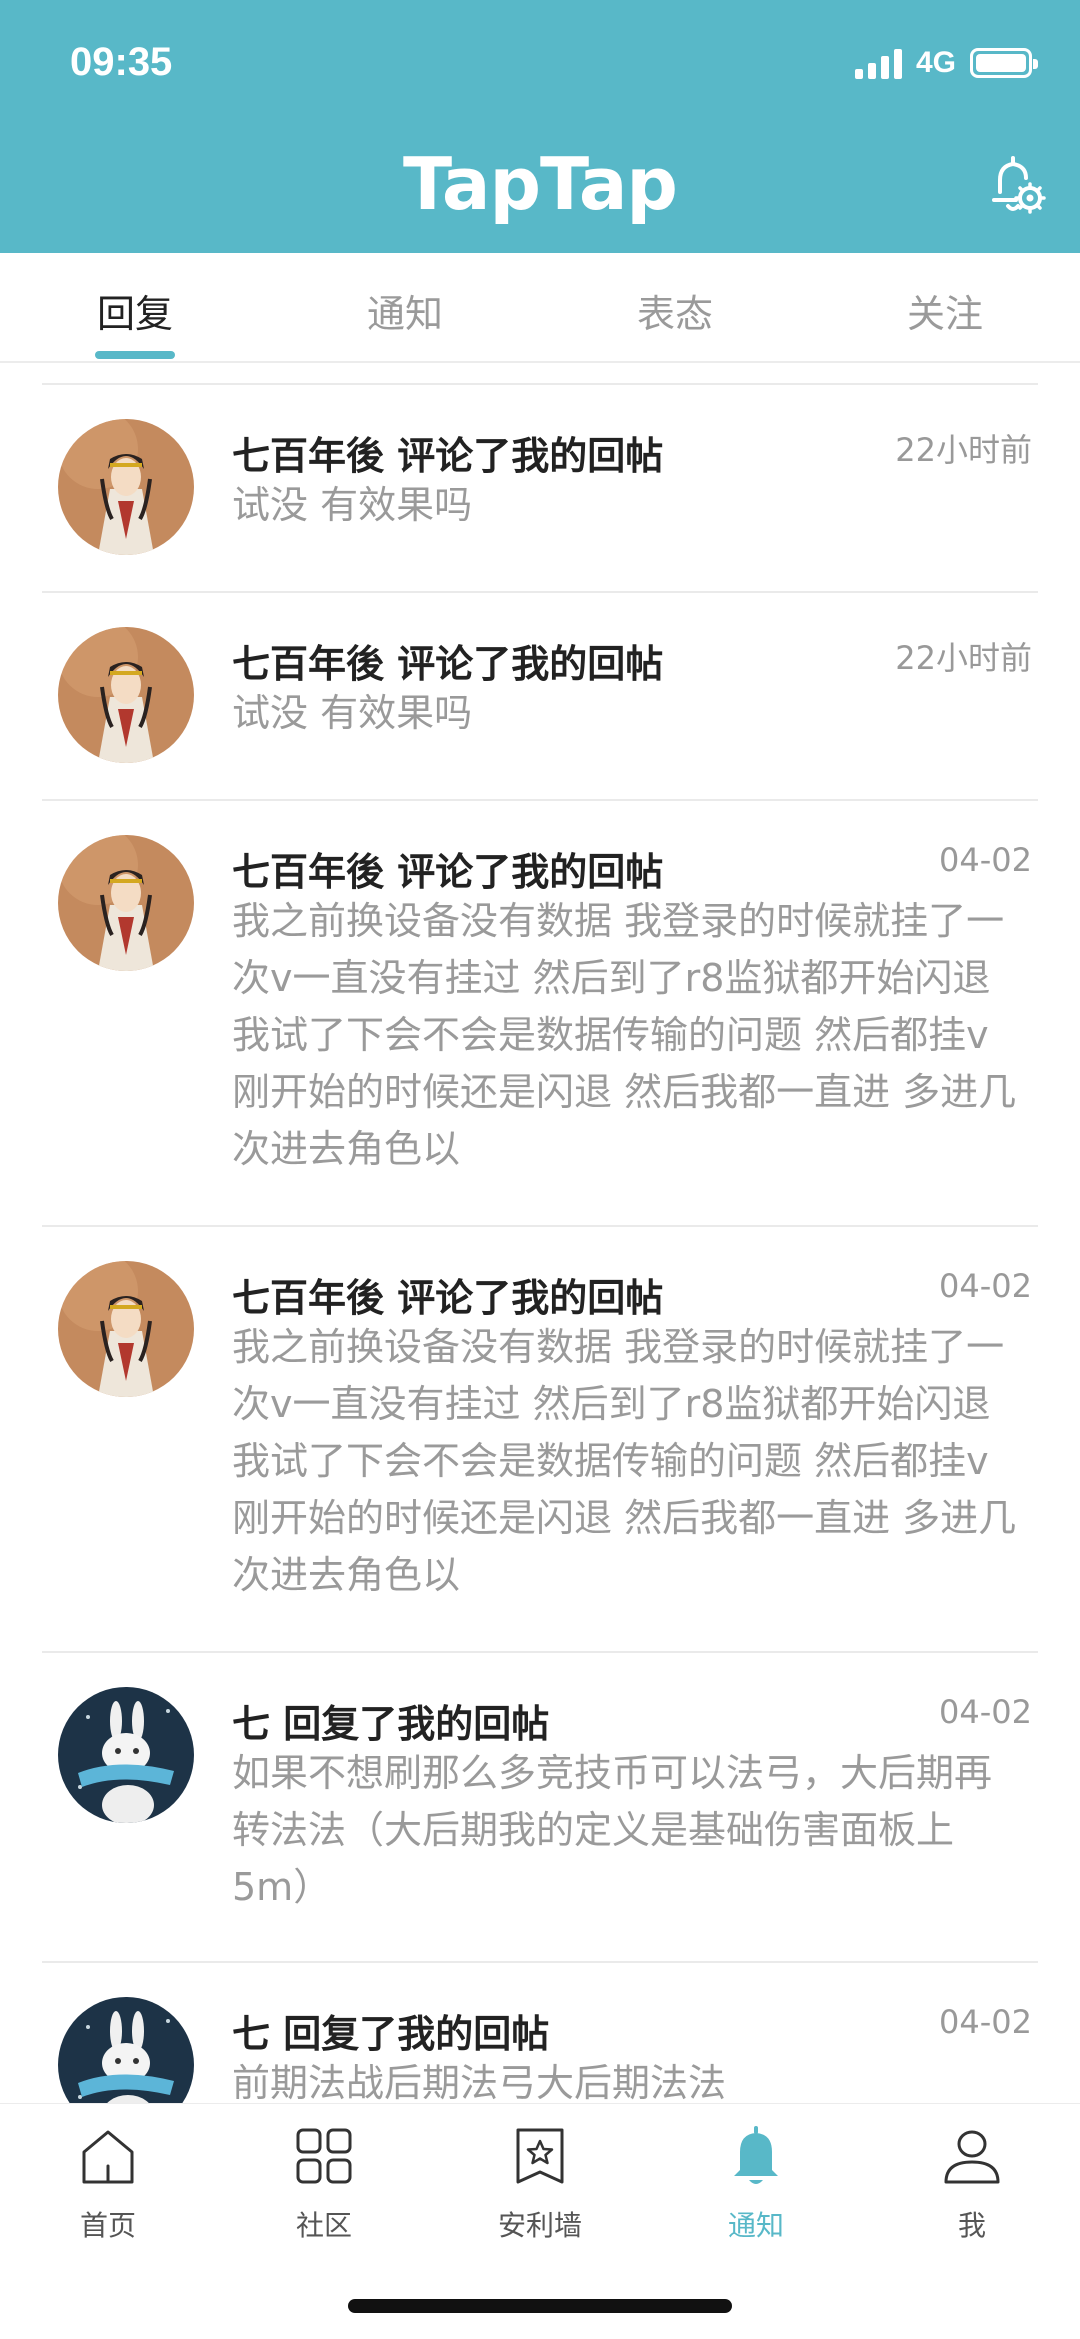 The image size is (1080, 2339). Describe the element at coordinates (540, 184) in the screenshot. I see `app-title: TapTap` at that location.